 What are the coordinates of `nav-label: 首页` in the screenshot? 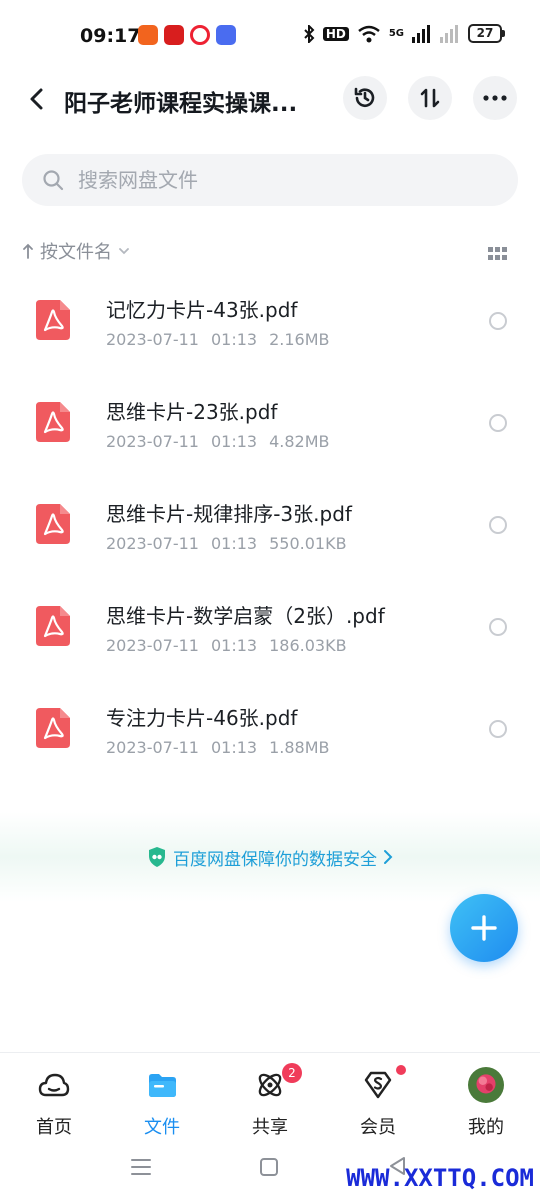 It's located at (54, 1127).